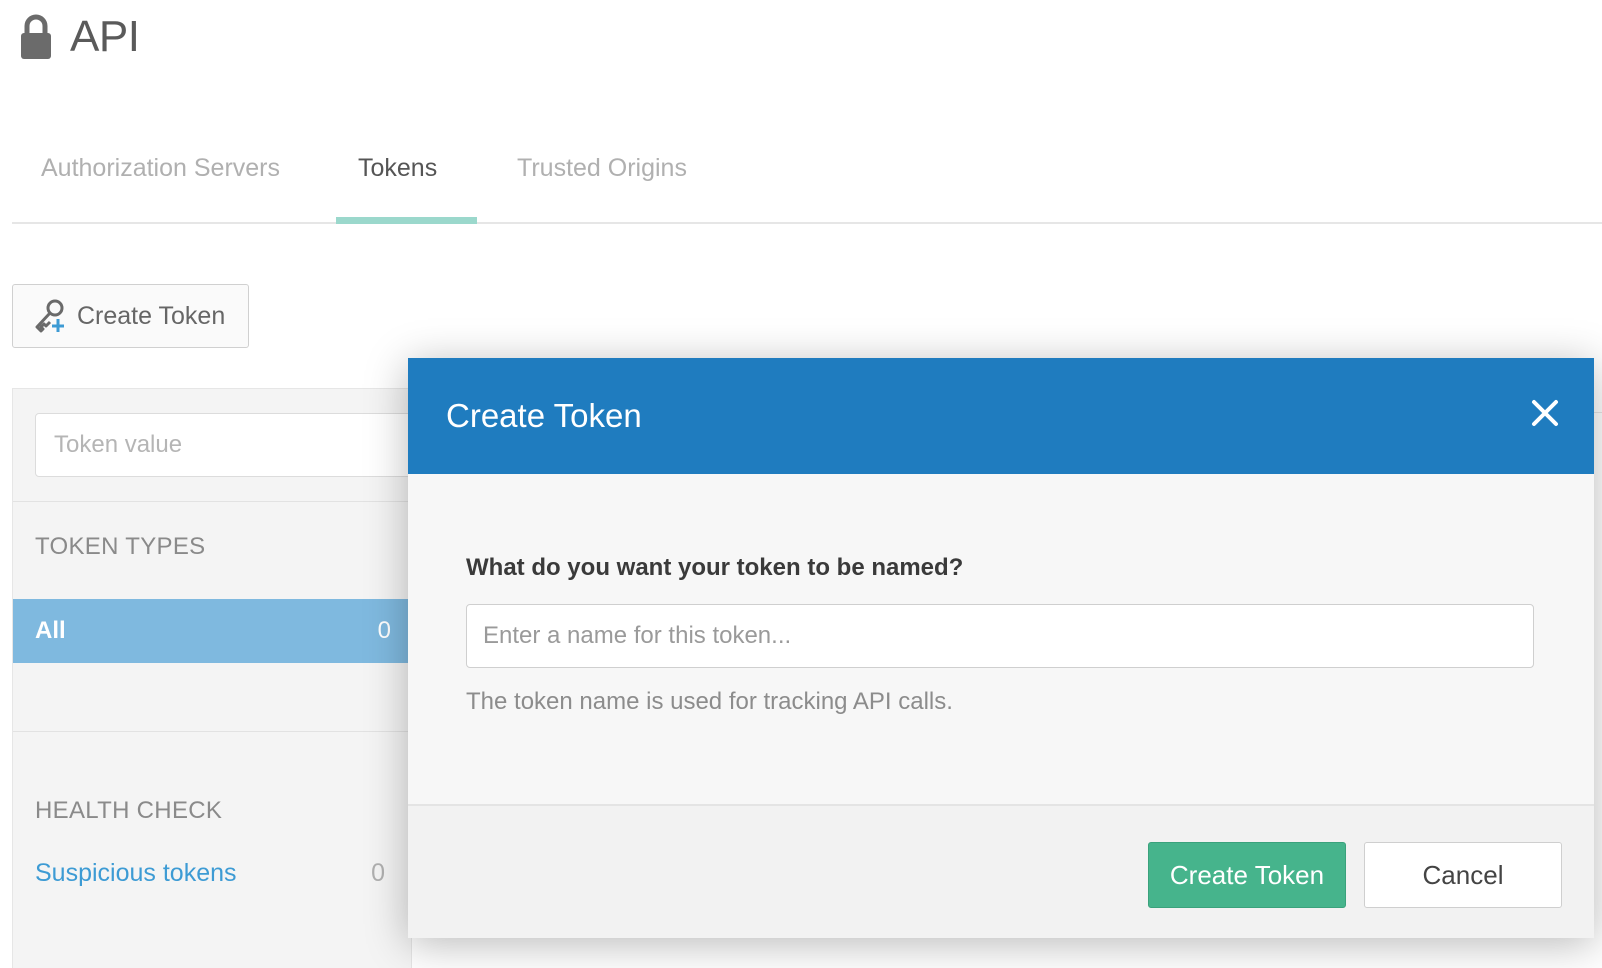 The height and width of the screenshot is (968, 1602). Describe the element at coordinates (136, 873) in the screenshot. I see `suspicious-tokens-link: Suspicious tokens` at that location.